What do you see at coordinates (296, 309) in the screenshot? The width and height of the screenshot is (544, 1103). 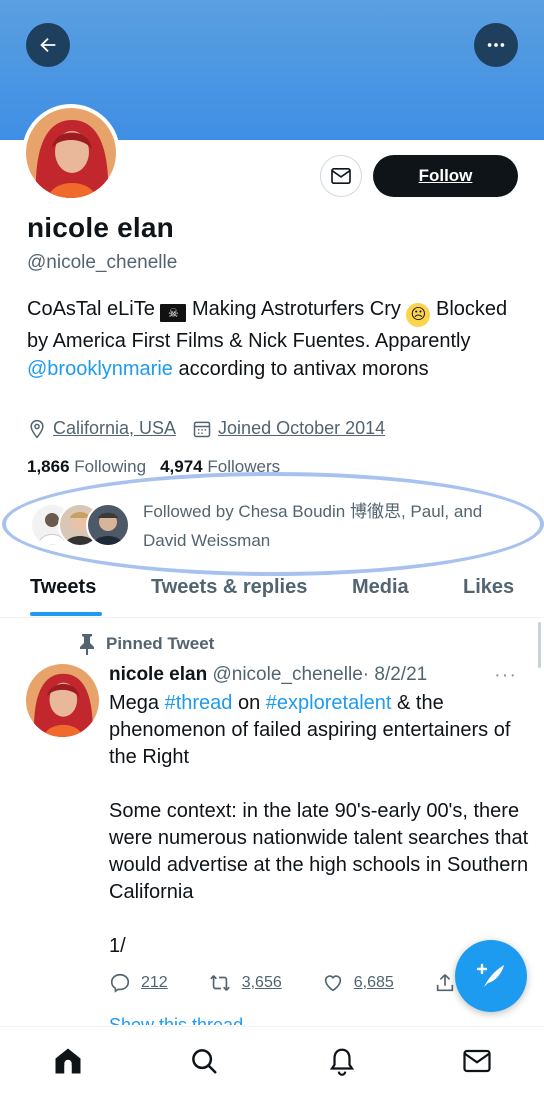 I see `bio-text-2: Making Astroturfers Cry` at bounding box center [296, 309].